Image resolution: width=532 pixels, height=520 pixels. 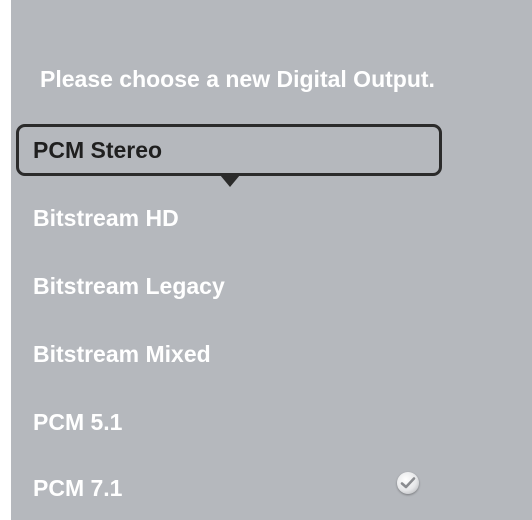 I want to click on option-bitstream-hd: Bitstream HD, so click(x=106, y=218).